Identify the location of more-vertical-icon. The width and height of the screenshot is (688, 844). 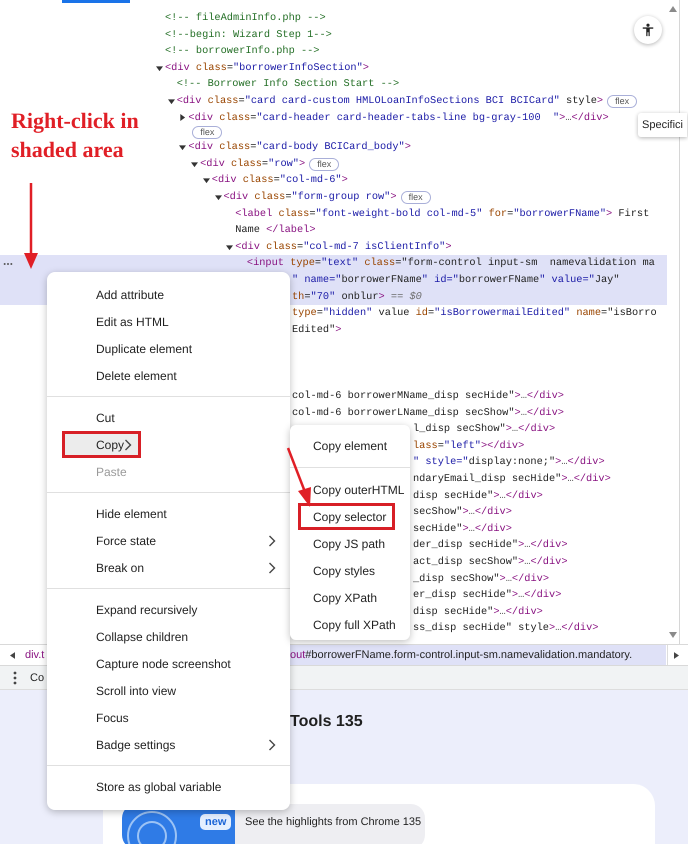
(15, 677).